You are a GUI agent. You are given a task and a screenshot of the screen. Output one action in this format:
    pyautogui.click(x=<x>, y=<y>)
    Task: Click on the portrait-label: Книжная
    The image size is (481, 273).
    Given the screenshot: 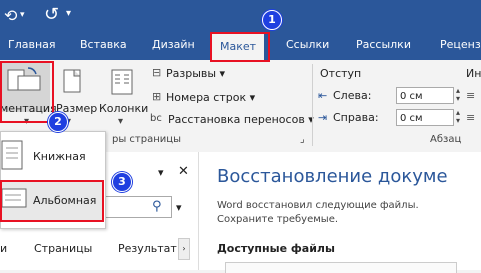 What is the action you would take?
    pyautogui.click(x=59, y=156)
    